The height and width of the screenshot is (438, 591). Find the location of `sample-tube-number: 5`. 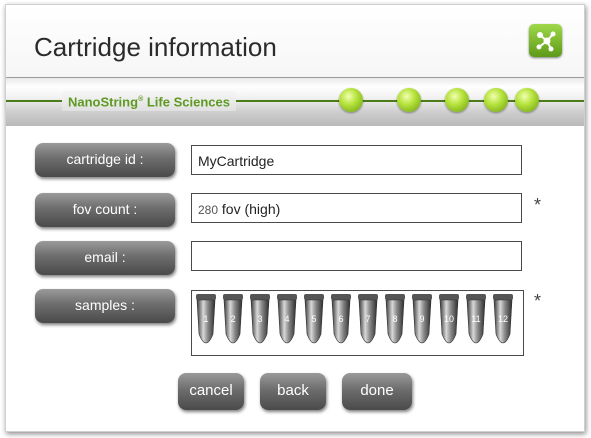

sample-tube-number: 5 is located at coordinates (314, 319).